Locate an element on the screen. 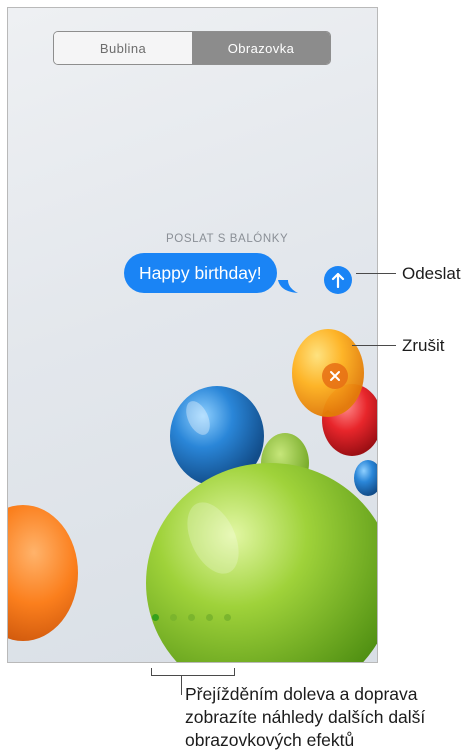  send-callout-label: Odeslat is located at coordinates (431, 273).